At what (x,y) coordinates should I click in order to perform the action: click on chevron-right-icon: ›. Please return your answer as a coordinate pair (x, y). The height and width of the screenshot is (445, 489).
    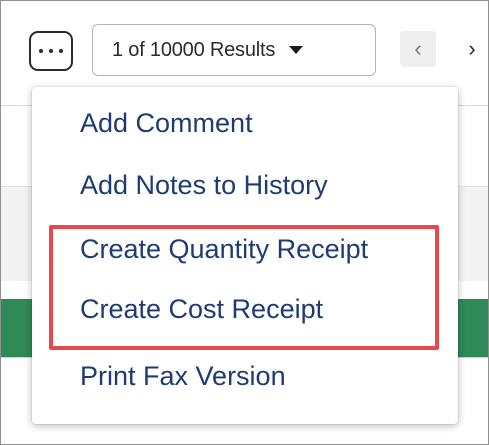
    Looking at the image, I should click on (472, 48).